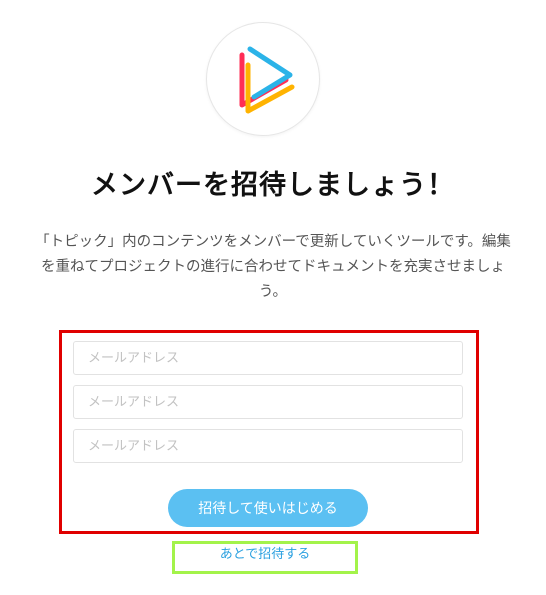  I want to click on invite-submit-button: 招待して使いはじめる, so click(268, 508).